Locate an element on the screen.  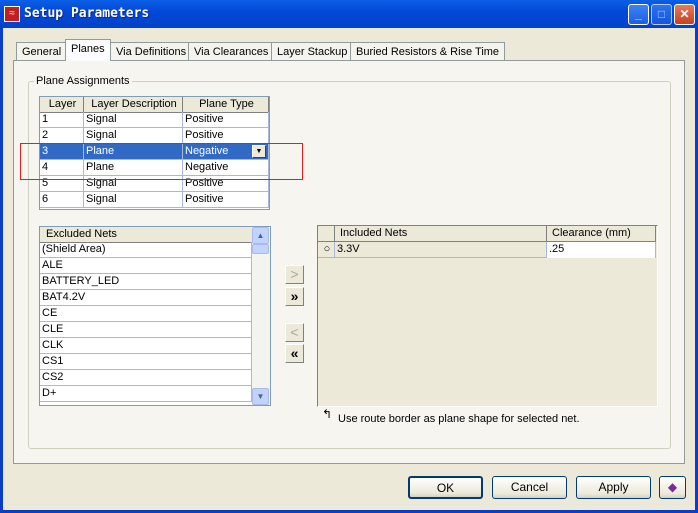
column-header-included-nets: Included Nets is located at coordinates (441, 234).